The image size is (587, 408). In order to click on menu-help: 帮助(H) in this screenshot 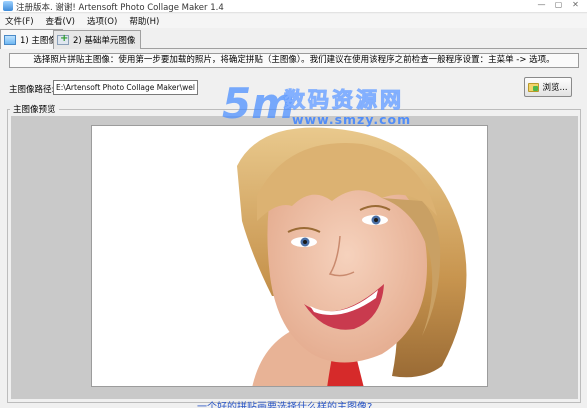, I will do `click(145, 21)`.